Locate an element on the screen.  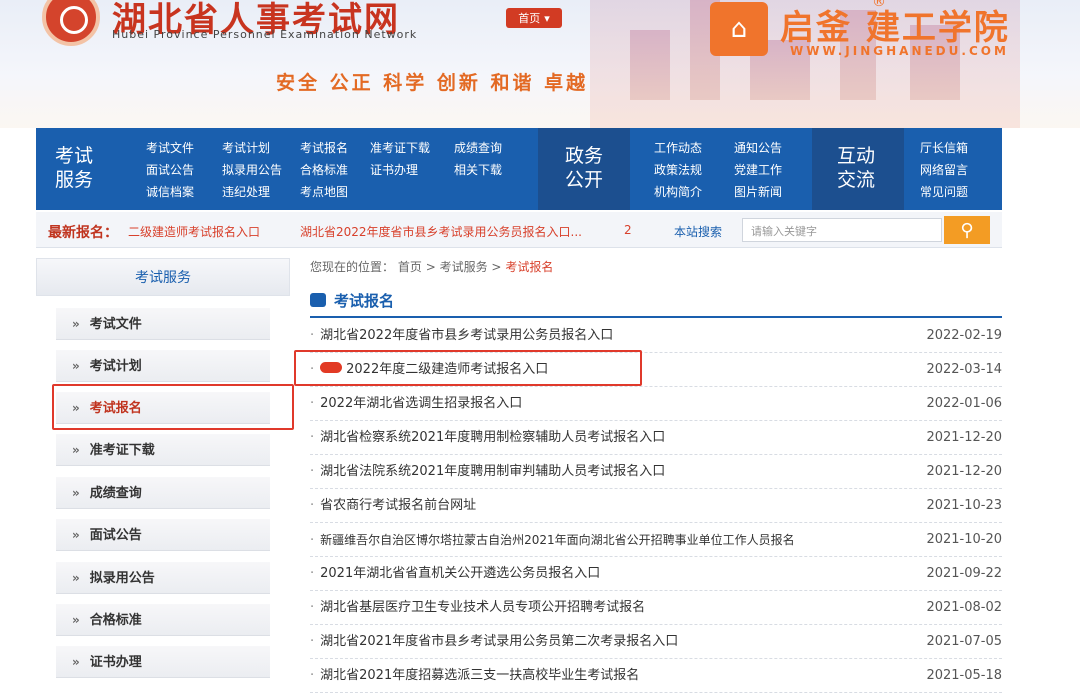
nav-link: 准考证下载 is located at coordinates (412, 148).